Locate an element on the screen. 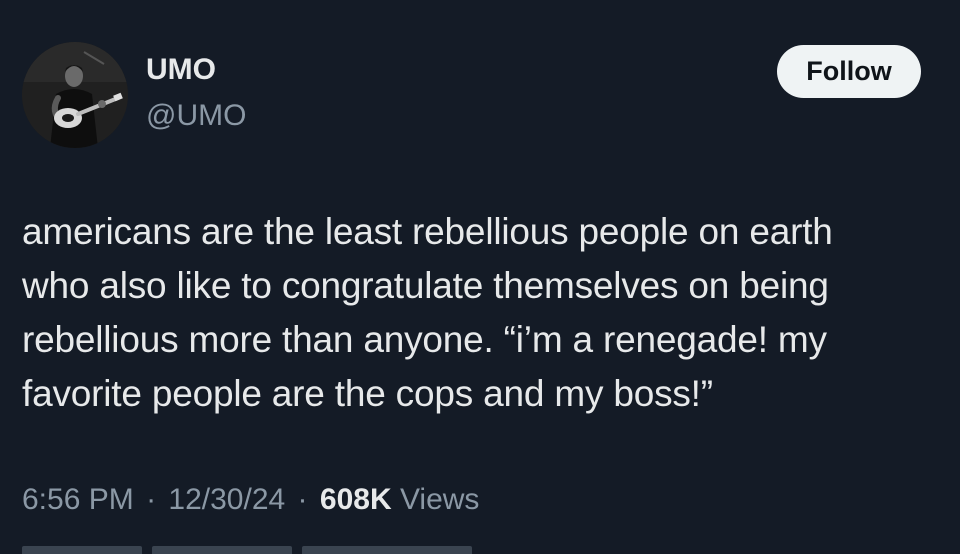  avatar-image is located at coordinates (75, 95).